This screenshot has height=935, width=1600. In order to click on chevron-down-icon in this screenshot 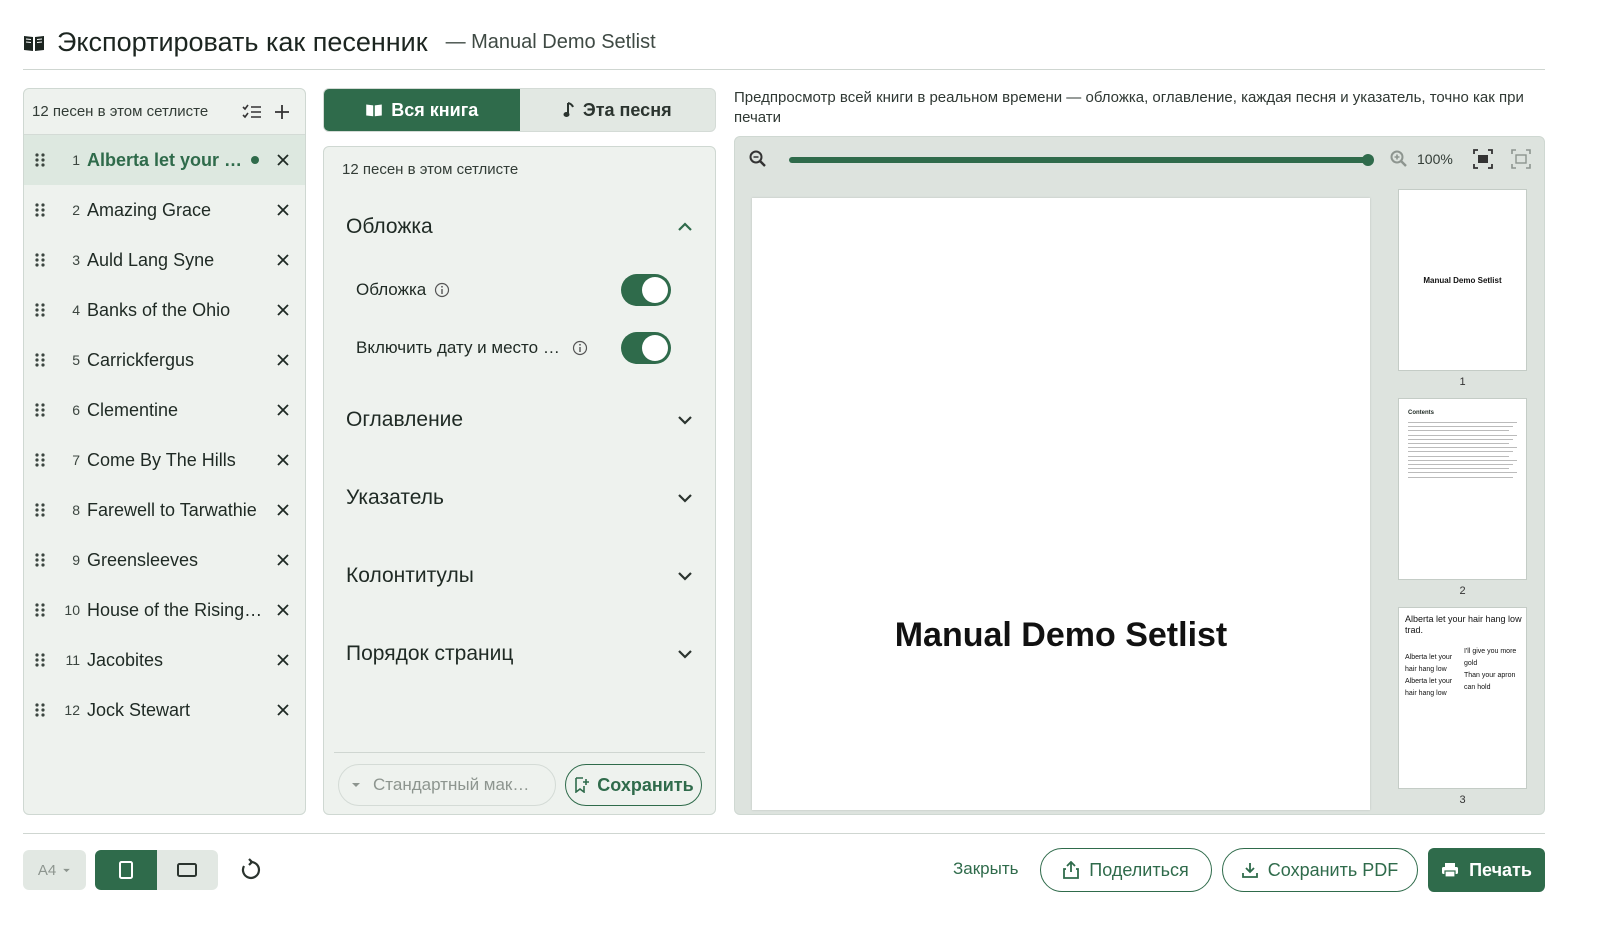, I will do `click(685, 654)`.